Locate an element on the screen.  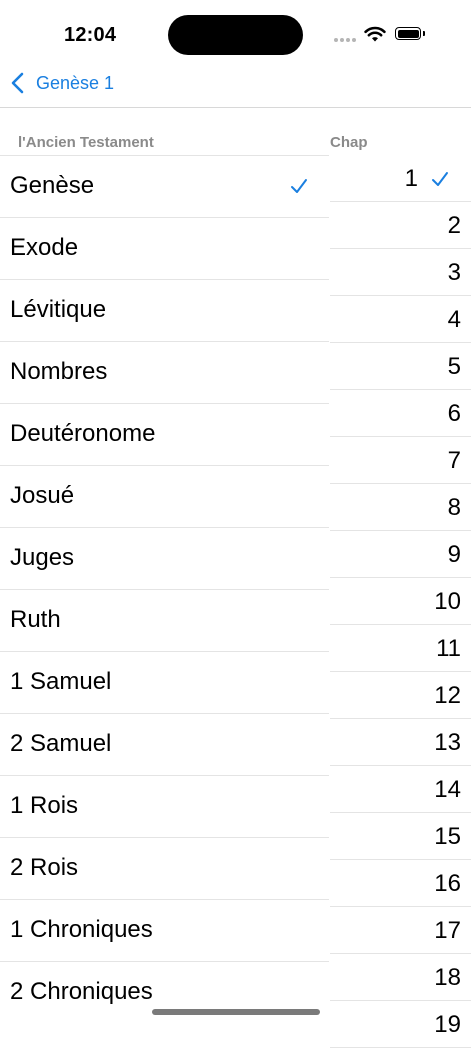
dynamic-island is located at coordinates (235, 35).